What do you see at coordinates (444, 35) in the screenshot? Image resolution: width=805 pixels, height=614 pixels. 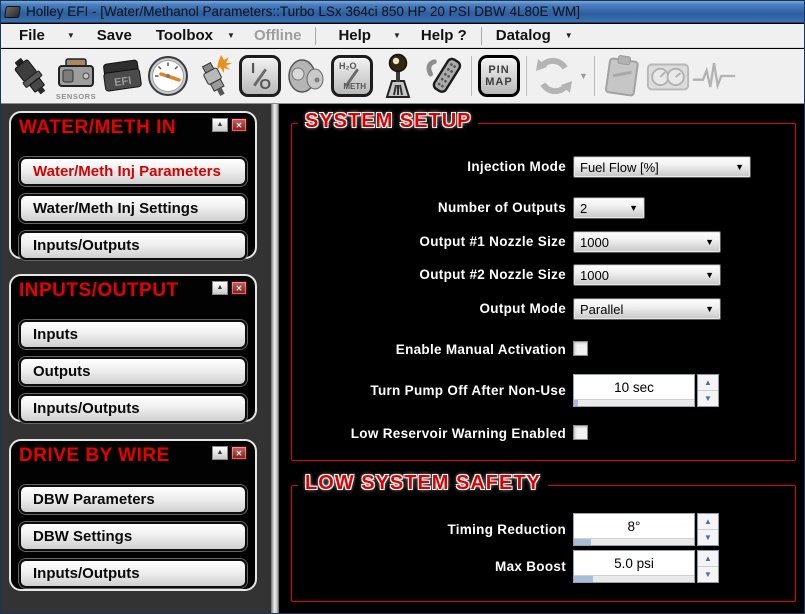 I see `menu-help-question: Help ?` at bounding box center [444, 35].